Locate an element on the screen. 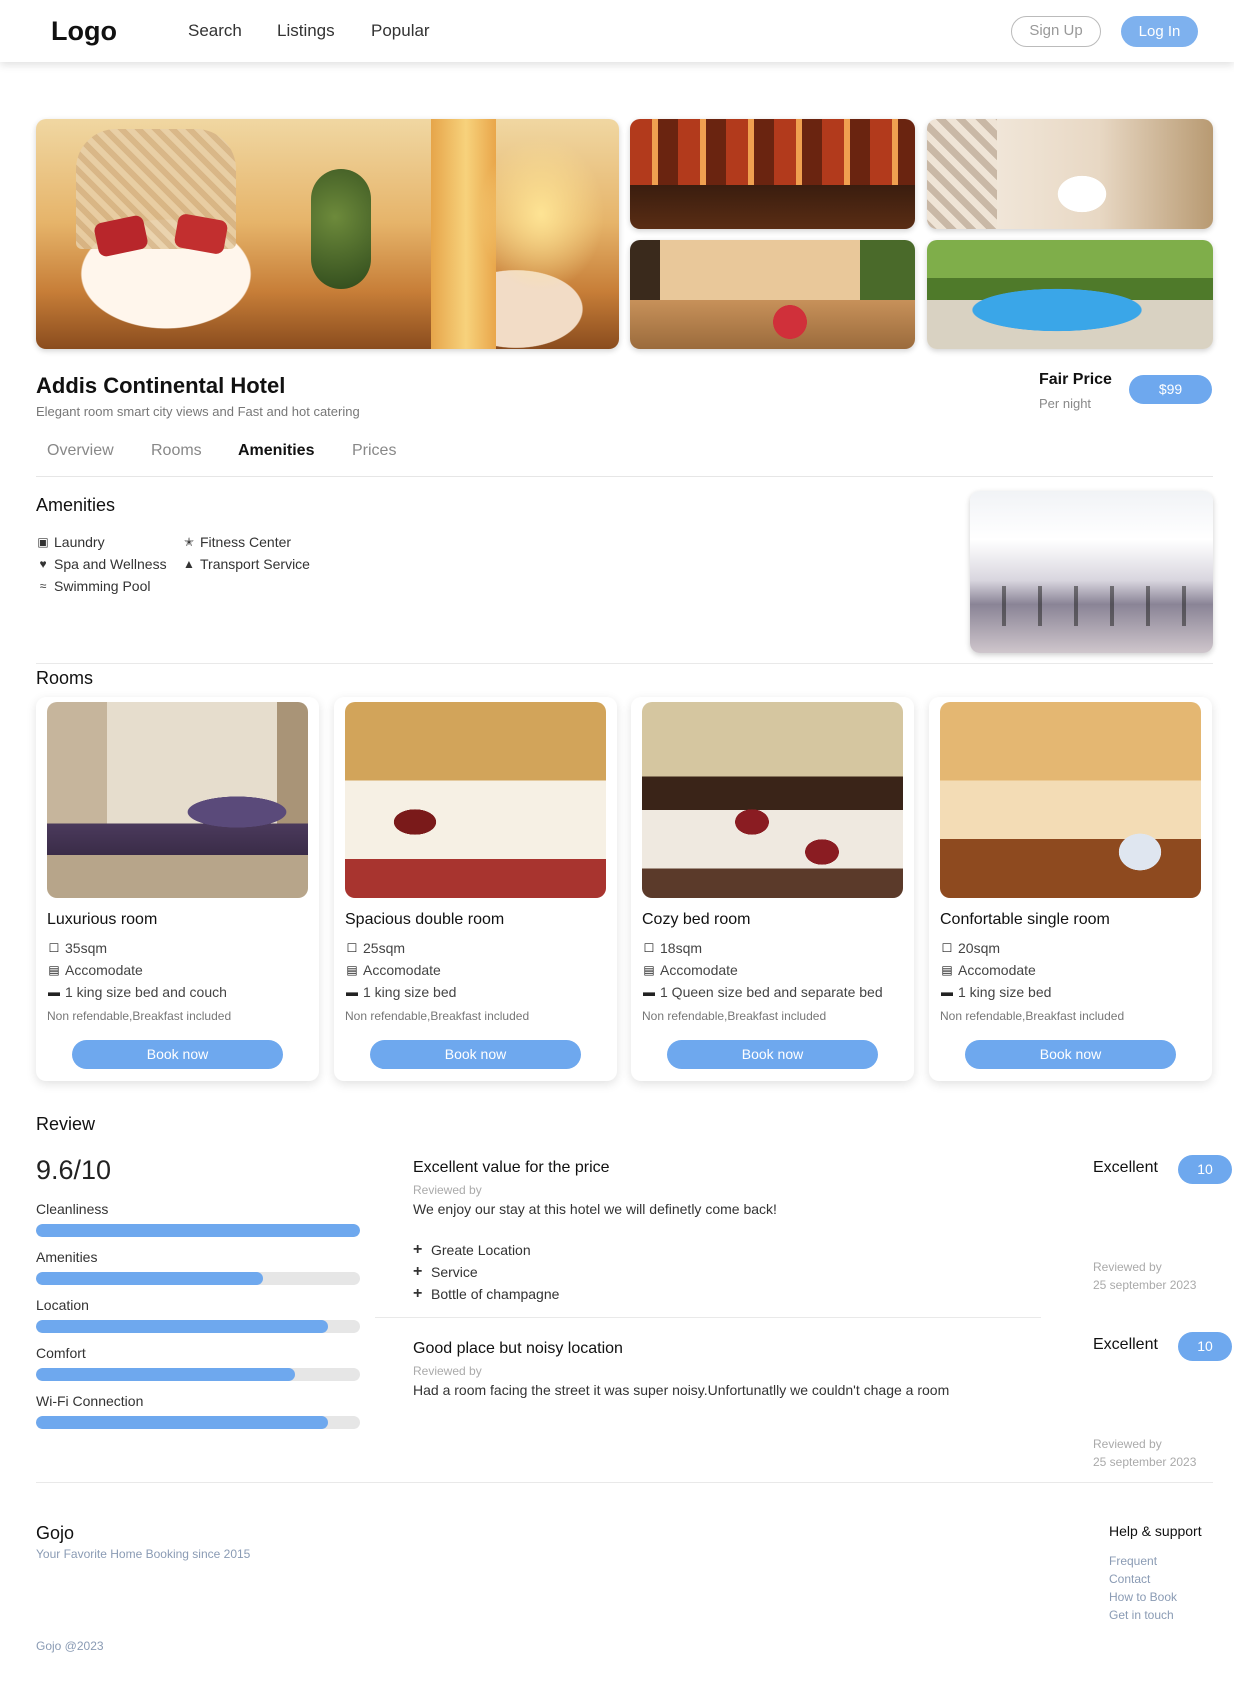  tab-prices: Prices is located at coordinates (374, 451).